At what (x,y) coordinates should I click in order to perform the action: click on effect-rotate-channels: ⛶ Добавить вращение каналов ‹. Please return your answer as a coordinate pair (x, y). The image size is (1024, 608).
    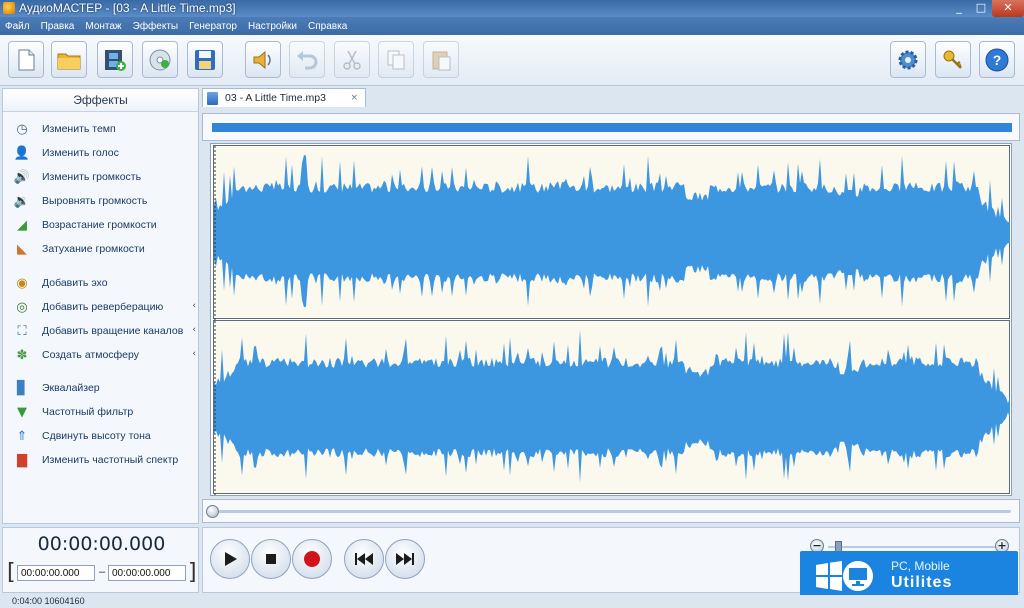
    Looking at the image, I should click on (105, 331).